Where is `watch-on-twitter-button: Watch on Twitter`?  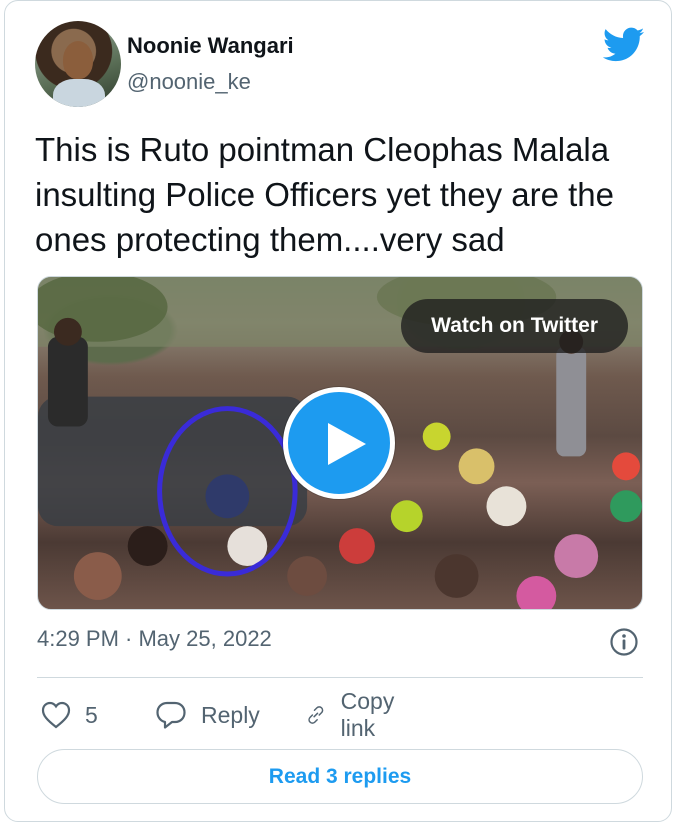
watch-on-twitter-button: Watch on Twitter is located at coordinates (514, 326).